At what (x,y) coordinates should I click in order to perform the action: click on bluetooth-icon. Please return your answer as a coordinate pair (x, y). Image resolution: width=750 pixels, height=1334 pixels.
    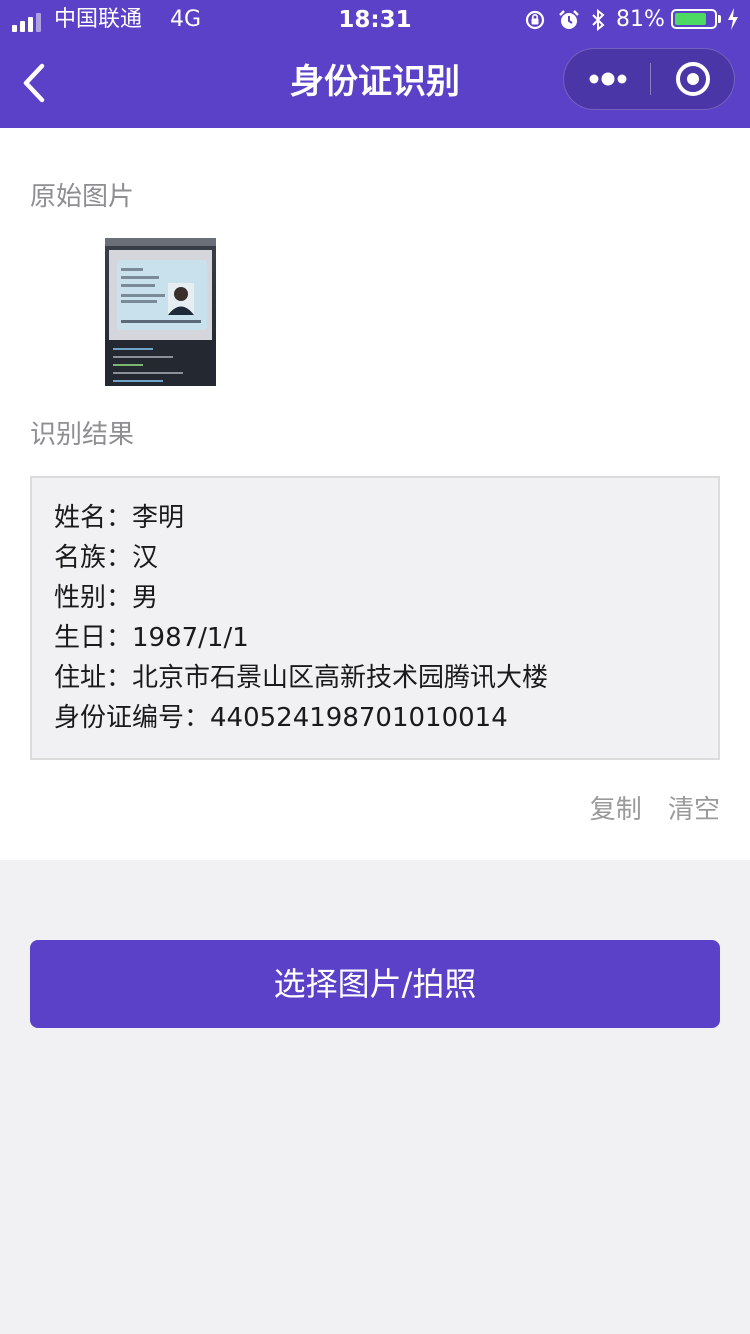
    Looking at the image, I should click on (598, 20).